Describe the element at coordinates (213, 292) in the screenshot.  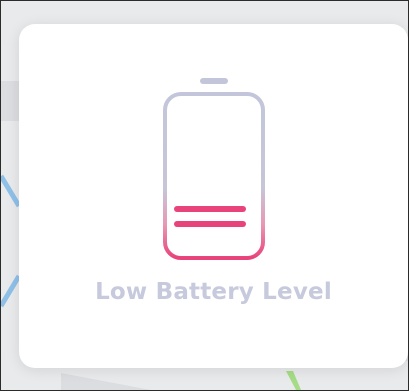
I see `dialog-title: Low Battery Level` at that location.